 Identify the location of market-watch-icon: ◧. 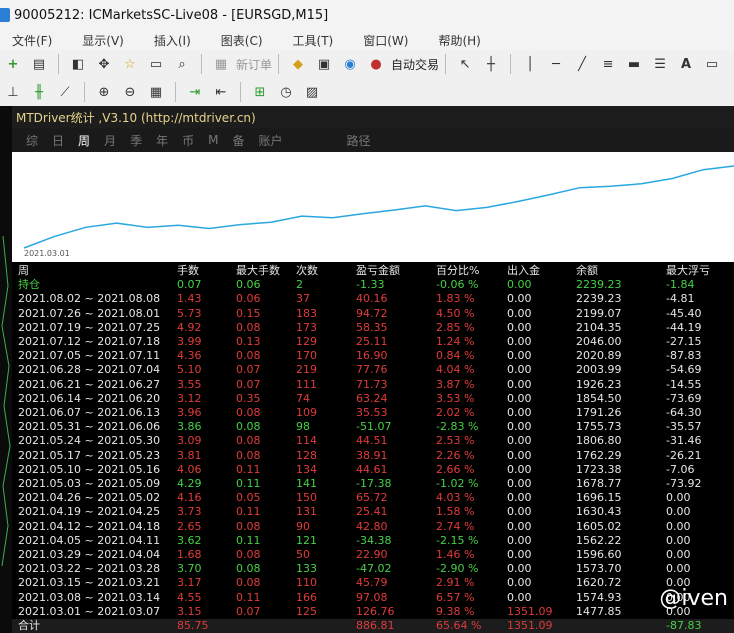
(78, 64).